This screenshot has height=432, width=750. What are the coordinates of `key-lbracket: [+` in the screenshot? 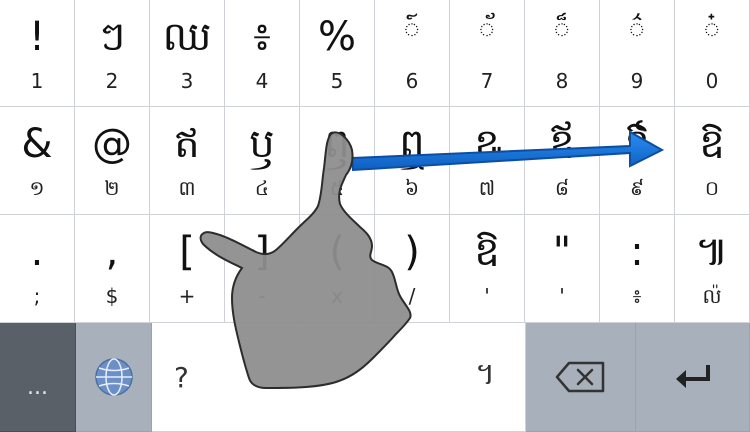 It's located at (187, 269).